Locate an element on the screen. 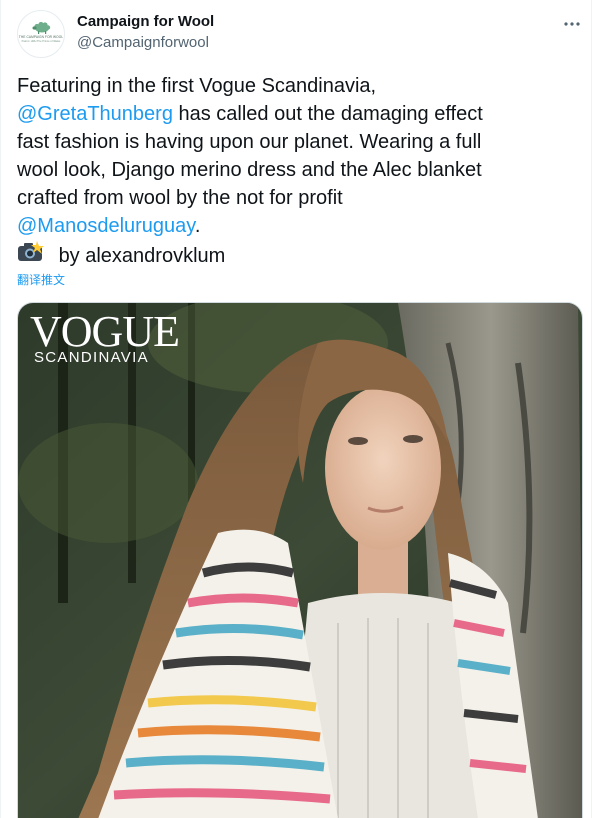  mention-link: @Manosdeluruguay is located at coordinates (106, 226).